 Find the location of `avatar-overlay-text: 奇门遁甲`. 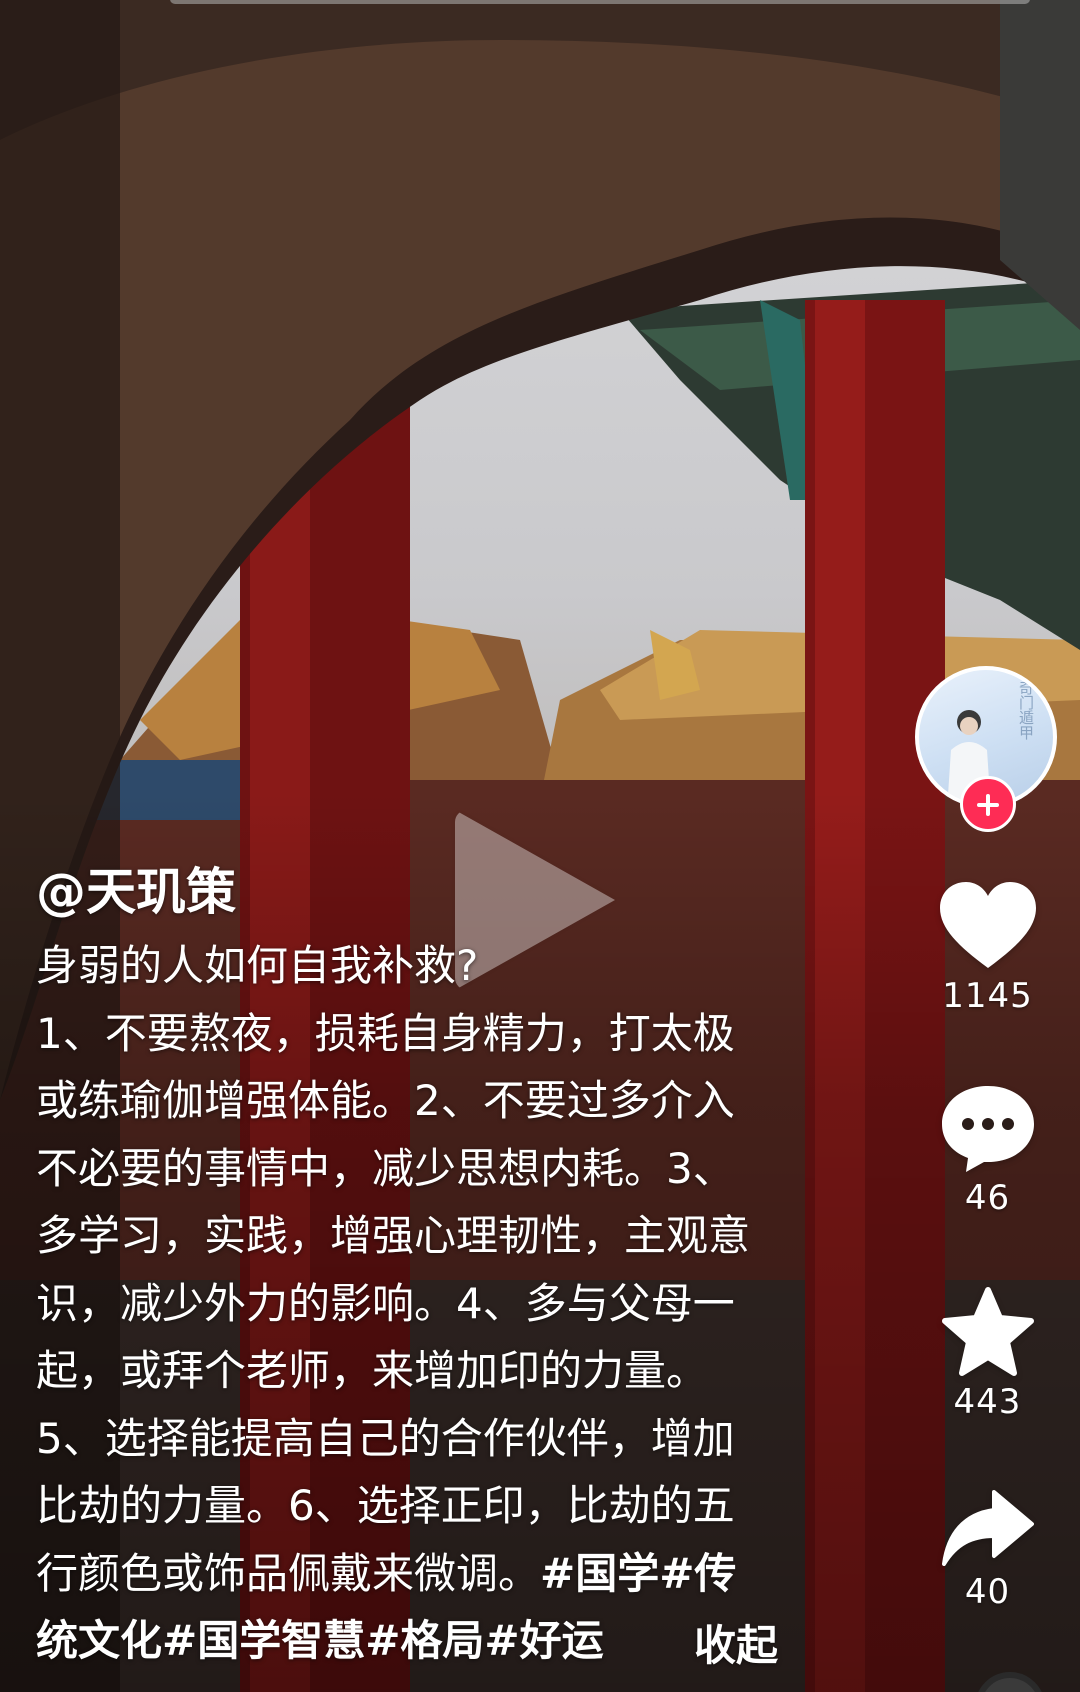

avatar-overlay-text: 奇门遁甲 is located at coordinates (1026, 710).